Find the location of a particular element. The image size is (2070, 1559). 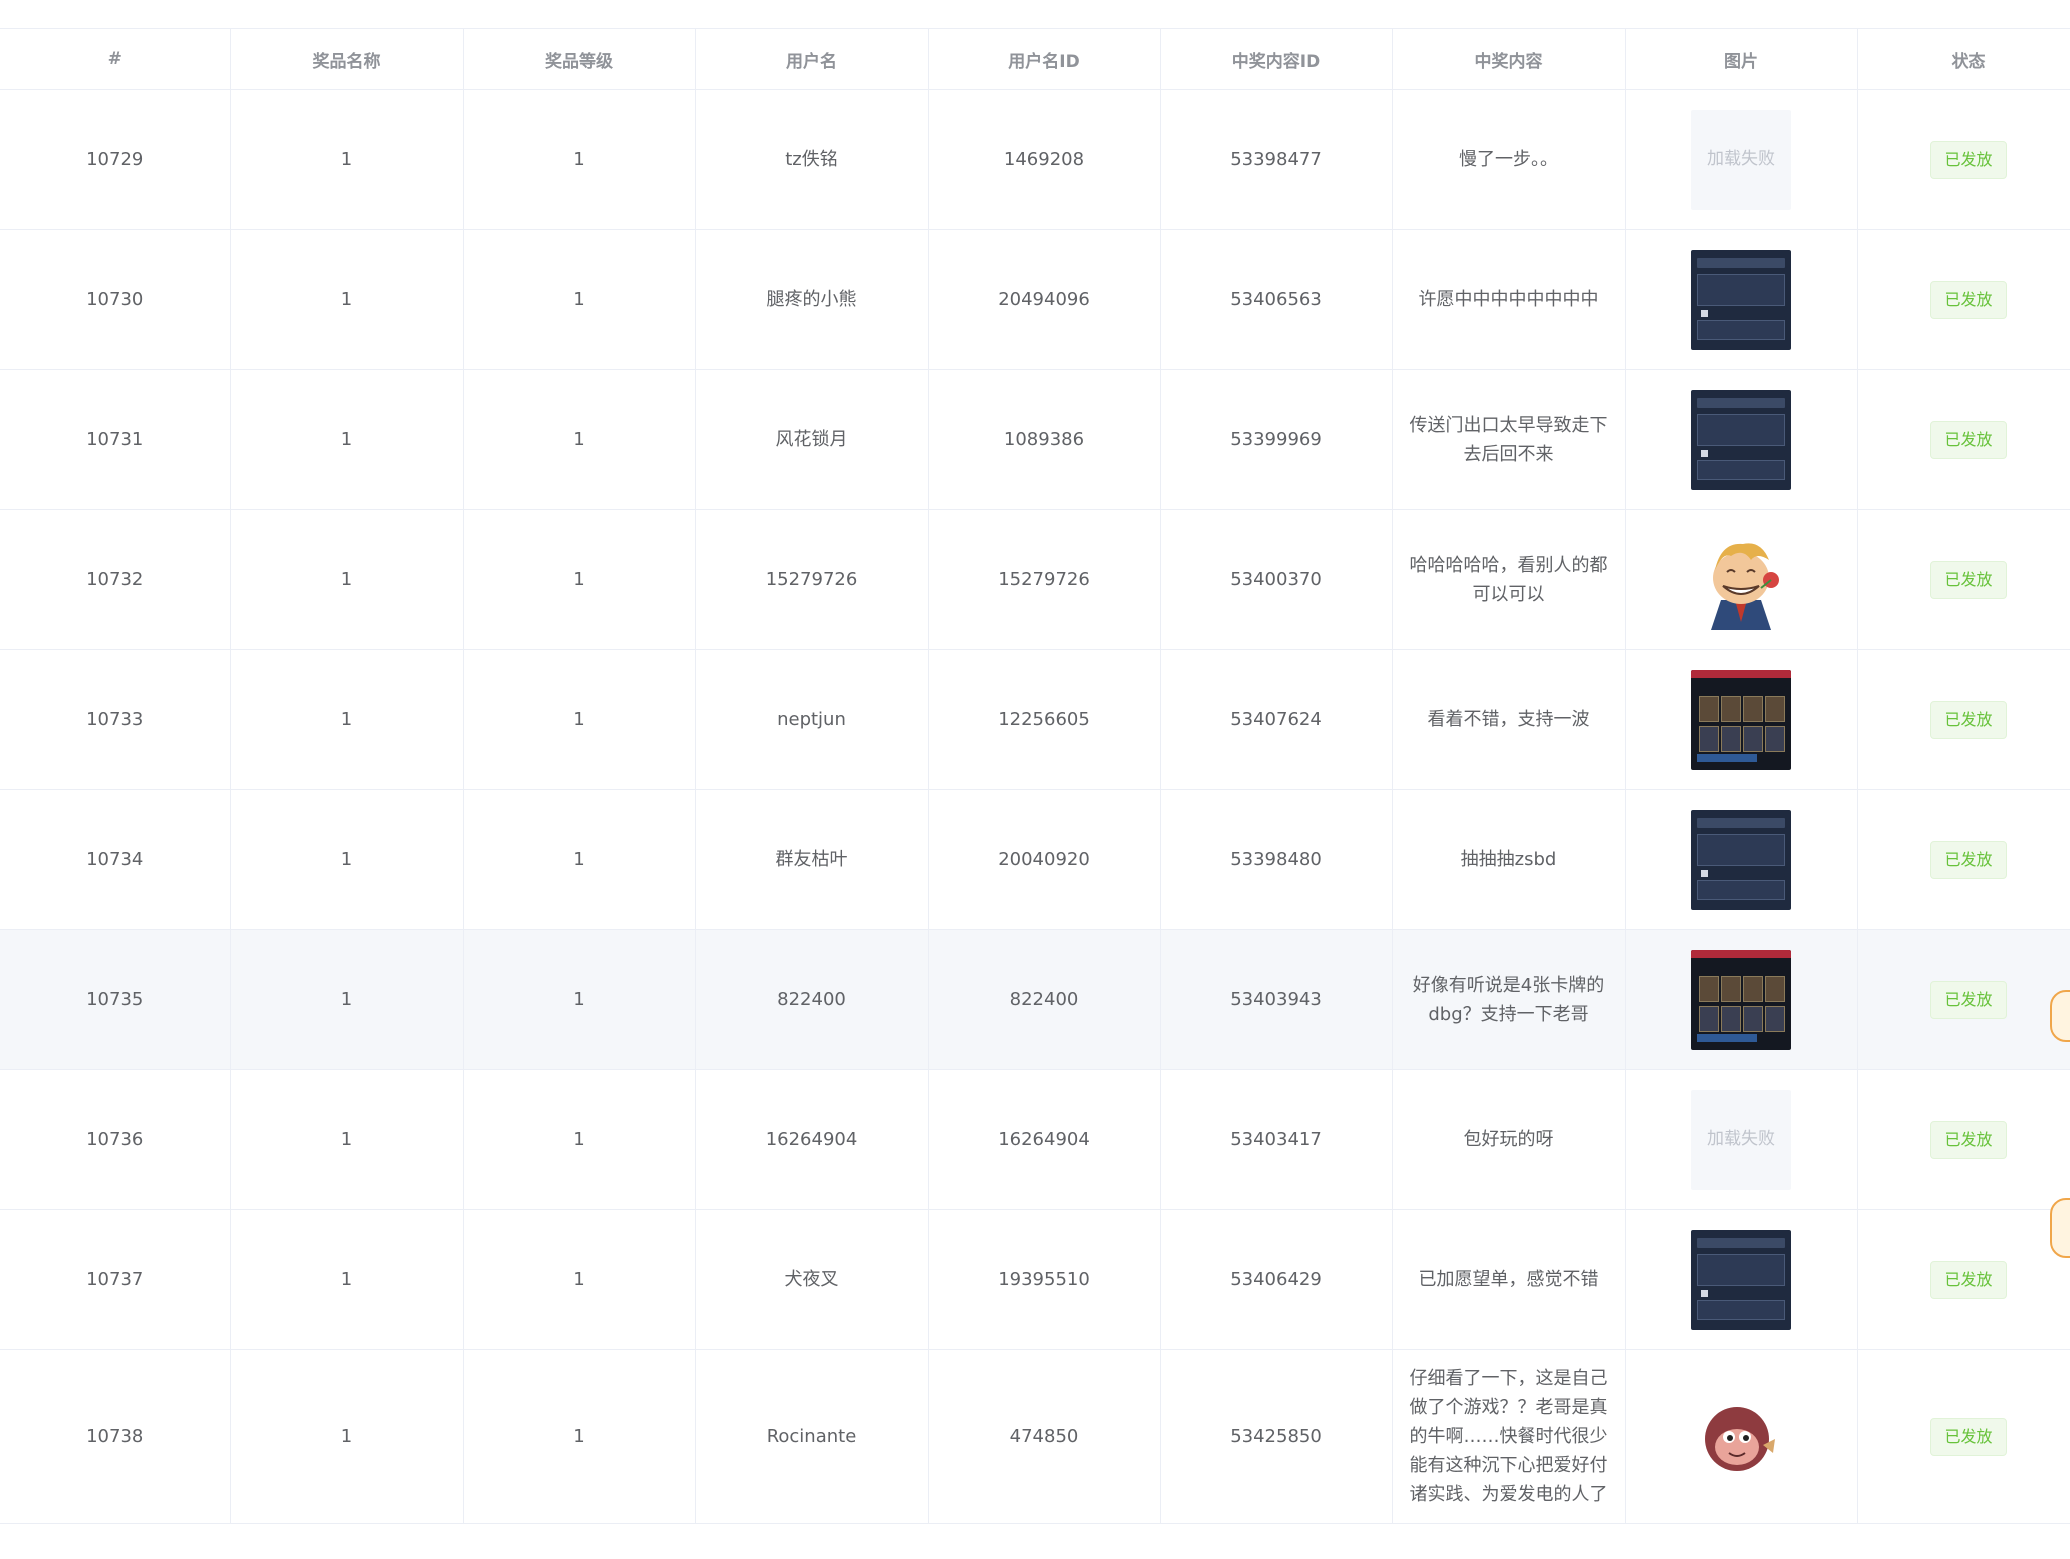

content-cell: 好像有听说是4张卡牌的dbg？支持一下老哥 is located at coordinates (1509, 999).